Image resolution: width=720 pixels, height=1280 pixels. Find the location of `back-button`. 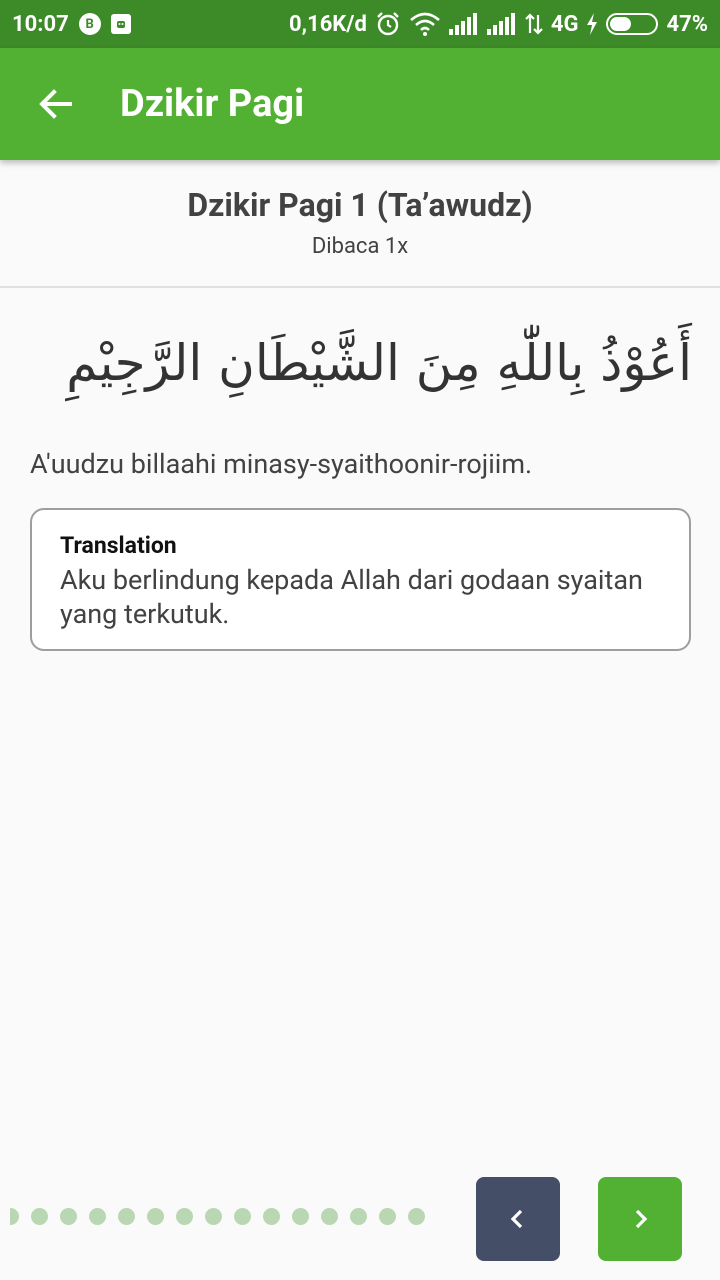

back-button is located at coordinates (56, 104).